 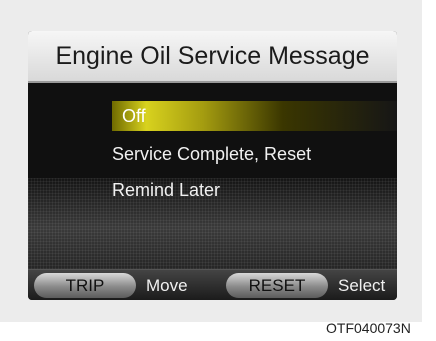 I want to click on select-action-label: Select, so click(x=362, y=285).